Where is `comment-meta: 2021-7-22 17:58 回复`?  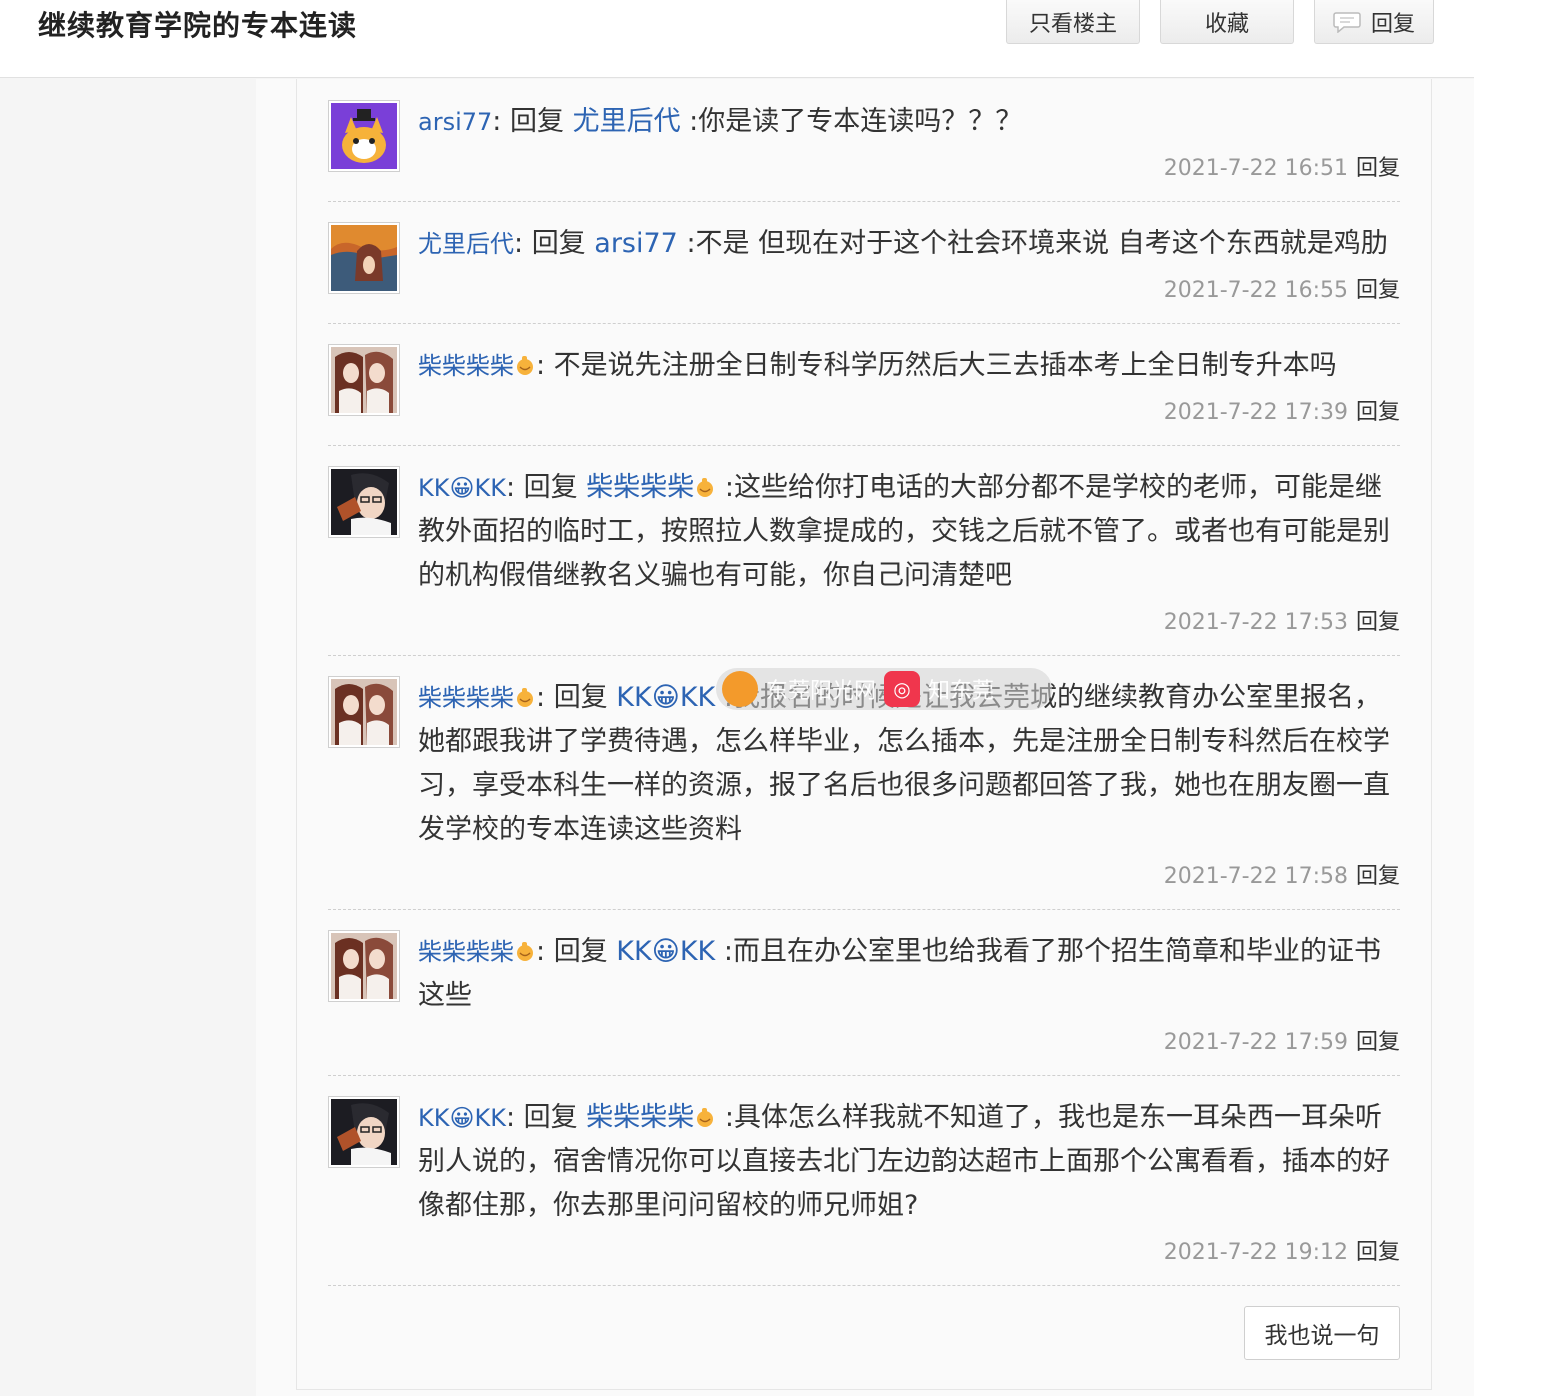
comment-meta: 2021-7-22 17:58 回复 is located at coordinates (1282, 874).